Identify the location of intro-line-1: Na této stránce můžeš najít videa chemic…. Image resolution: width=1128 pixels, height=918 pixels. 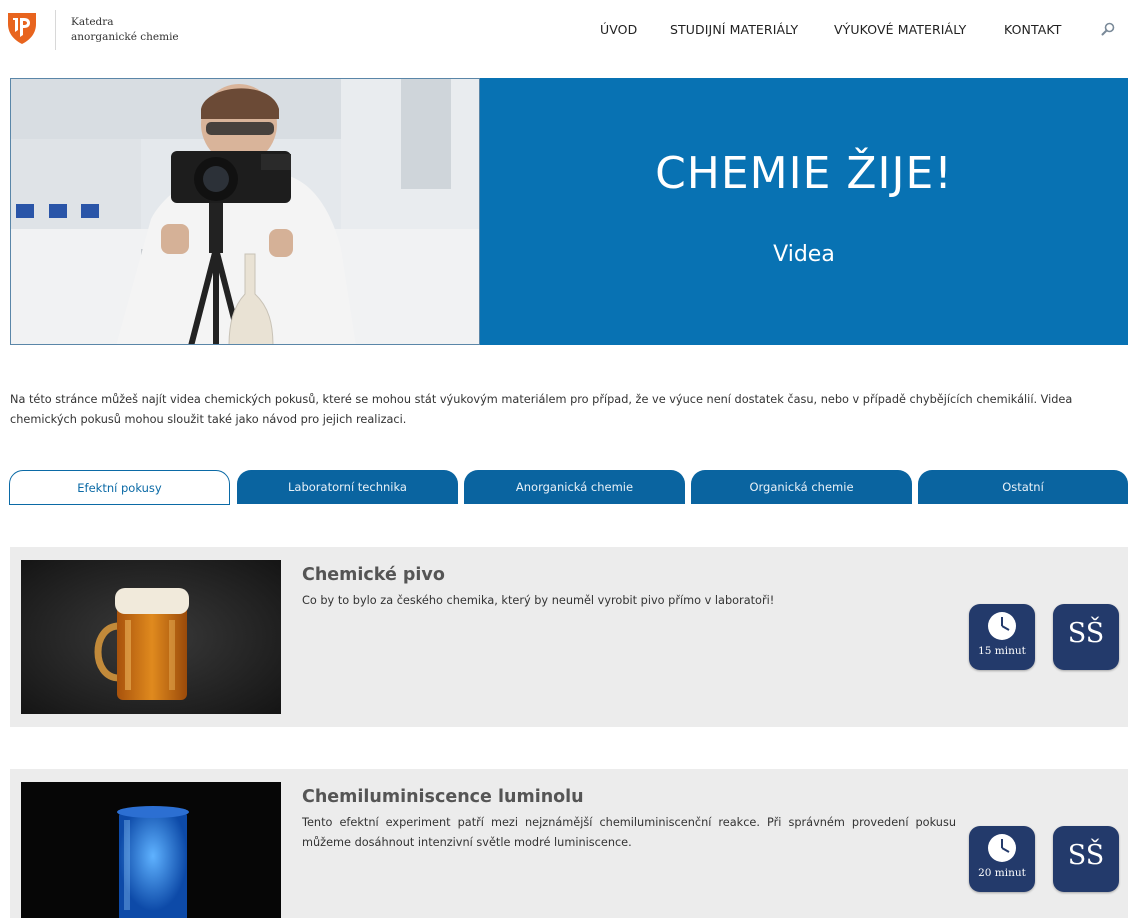
(541, 399).